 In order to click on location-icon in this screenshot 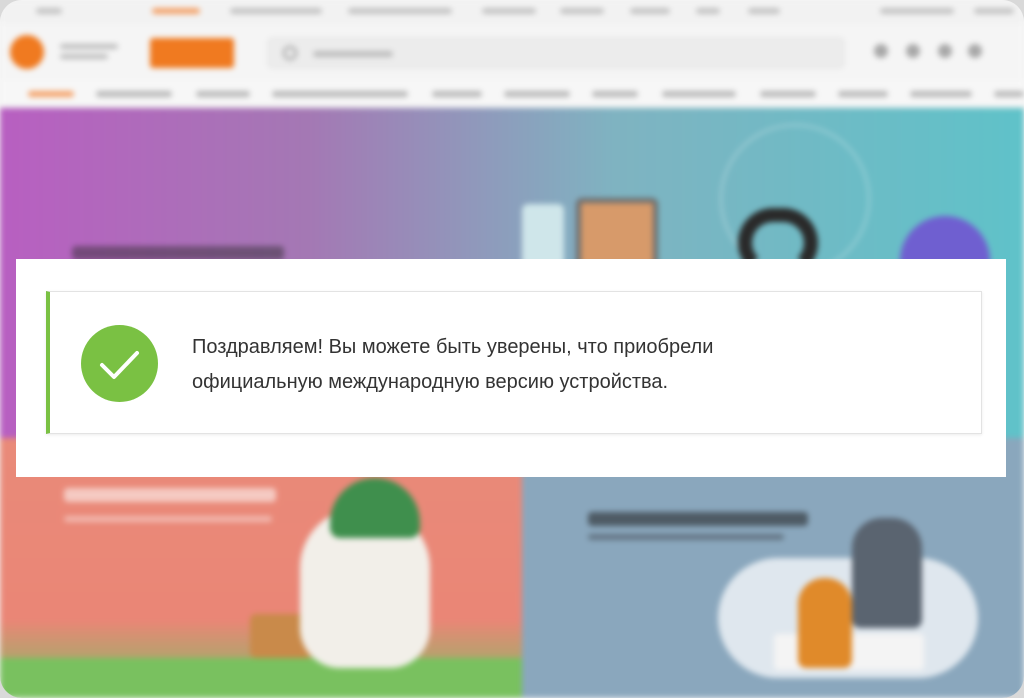, I will do `click(881, 51)`.